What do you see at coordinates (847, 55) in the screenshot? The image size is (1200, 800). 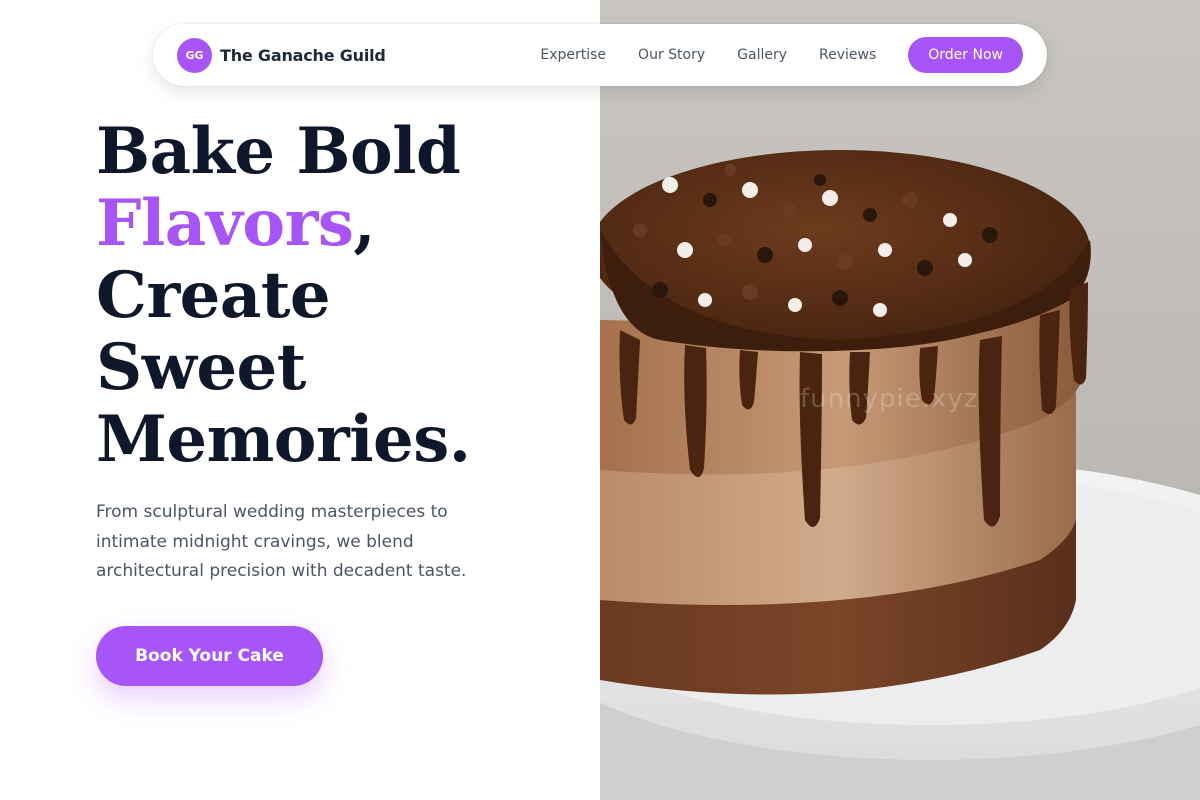 I see `nav-link-reviews: Reviews` at bounding box center [847, 55].